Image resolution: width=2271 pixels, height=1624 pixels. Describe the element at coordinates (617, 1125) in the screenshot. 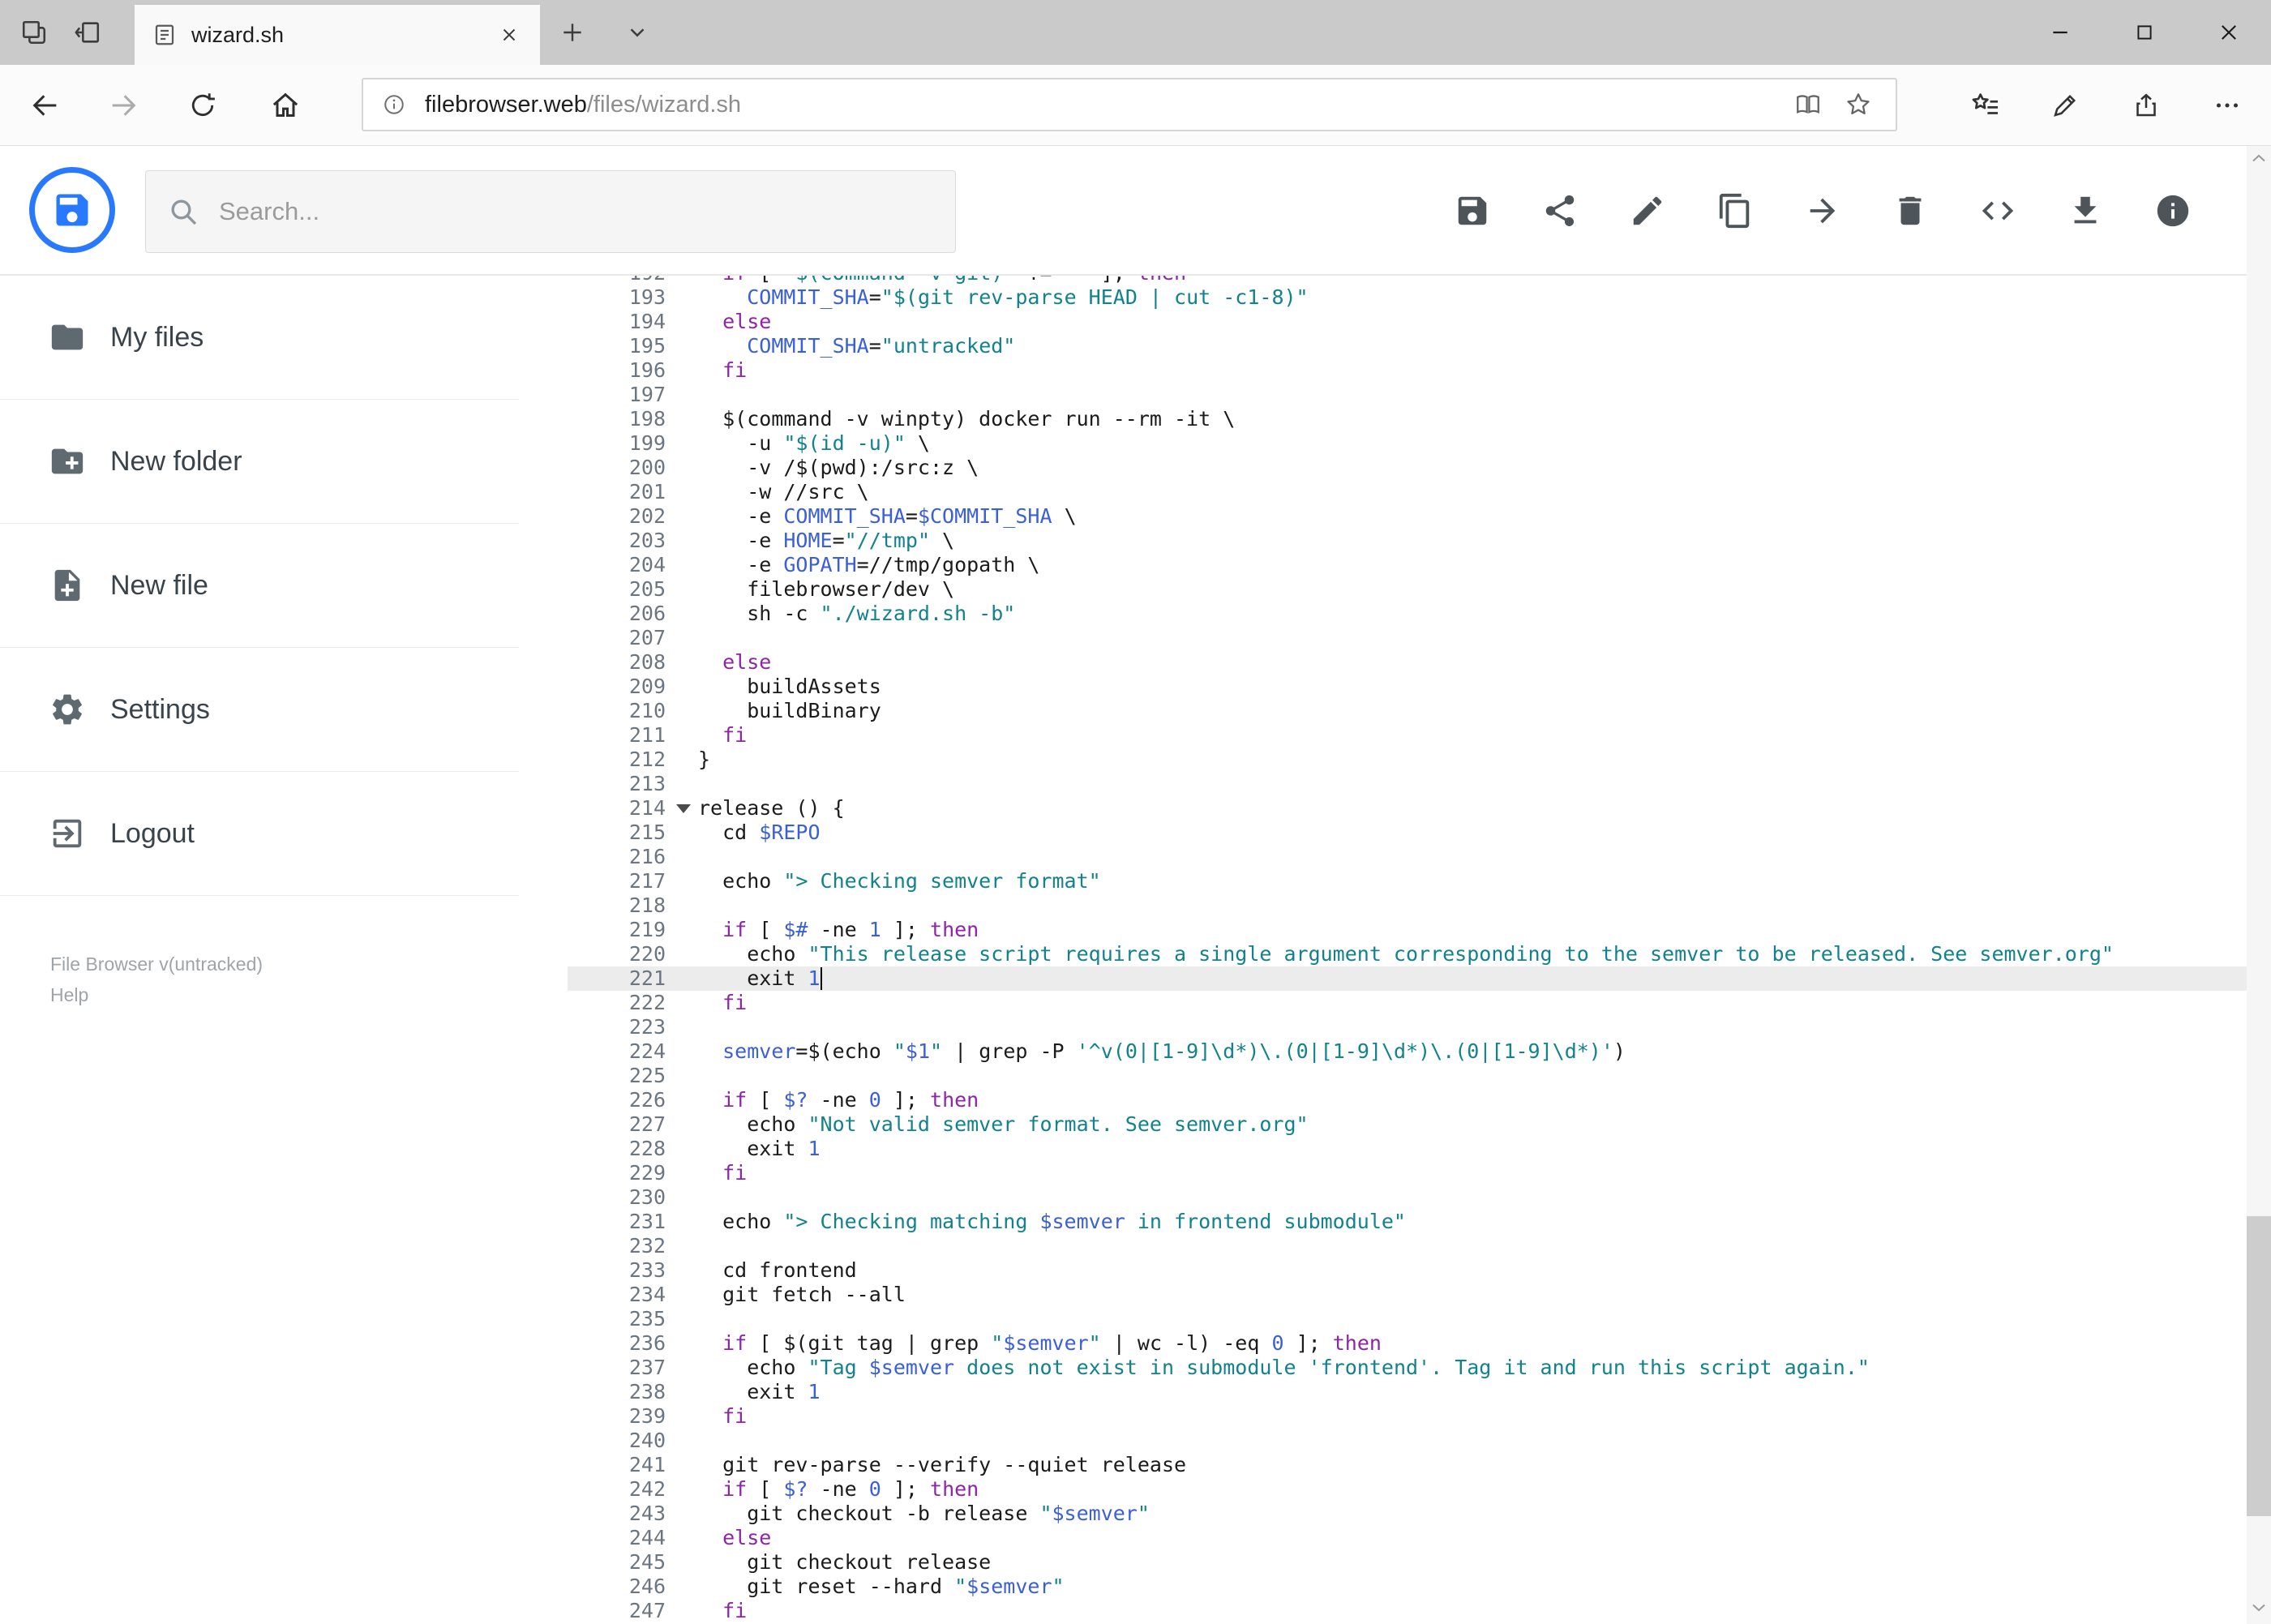

I see `line-number: 227` at that location.